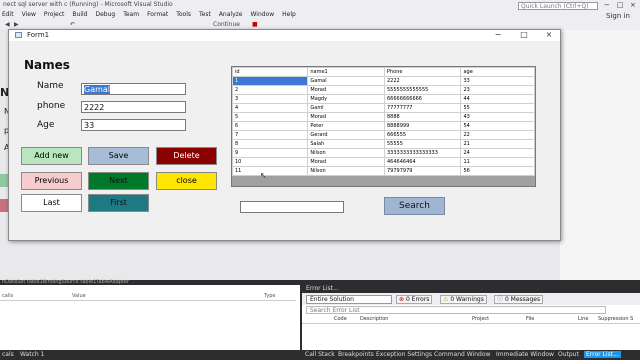  I want to click on table-cell: 66666666666, so click(422, 99).